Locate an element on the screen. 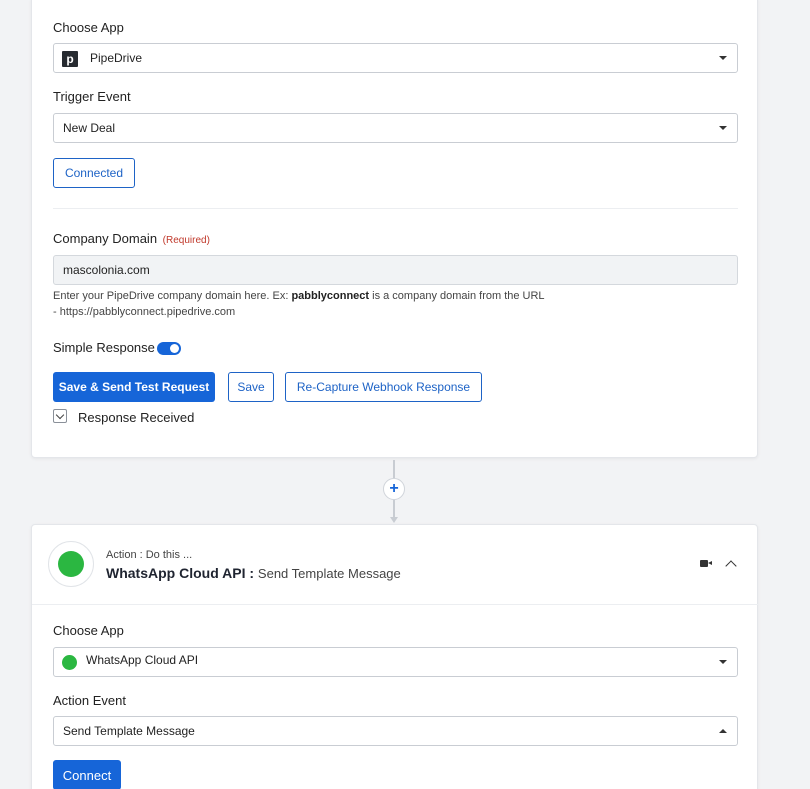 The height and width of the screenshot is (789, 810). trigger-event-value: New Deal is located at coordinates (89, 128).